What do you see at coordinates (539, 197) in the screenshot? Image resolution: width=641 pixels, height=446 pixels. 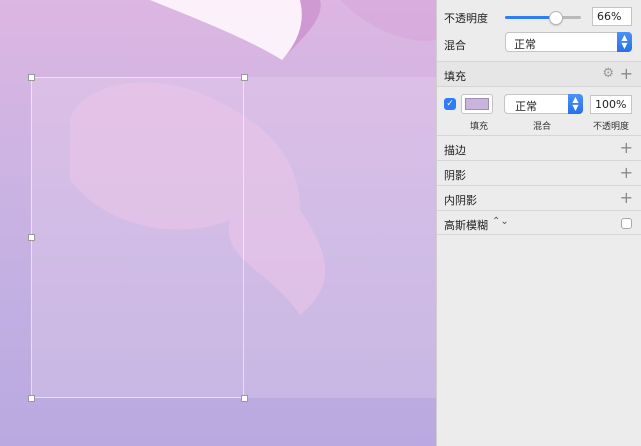 I see `inner-shadow-section: 内阴影 +` at bounding box center [539, 197].